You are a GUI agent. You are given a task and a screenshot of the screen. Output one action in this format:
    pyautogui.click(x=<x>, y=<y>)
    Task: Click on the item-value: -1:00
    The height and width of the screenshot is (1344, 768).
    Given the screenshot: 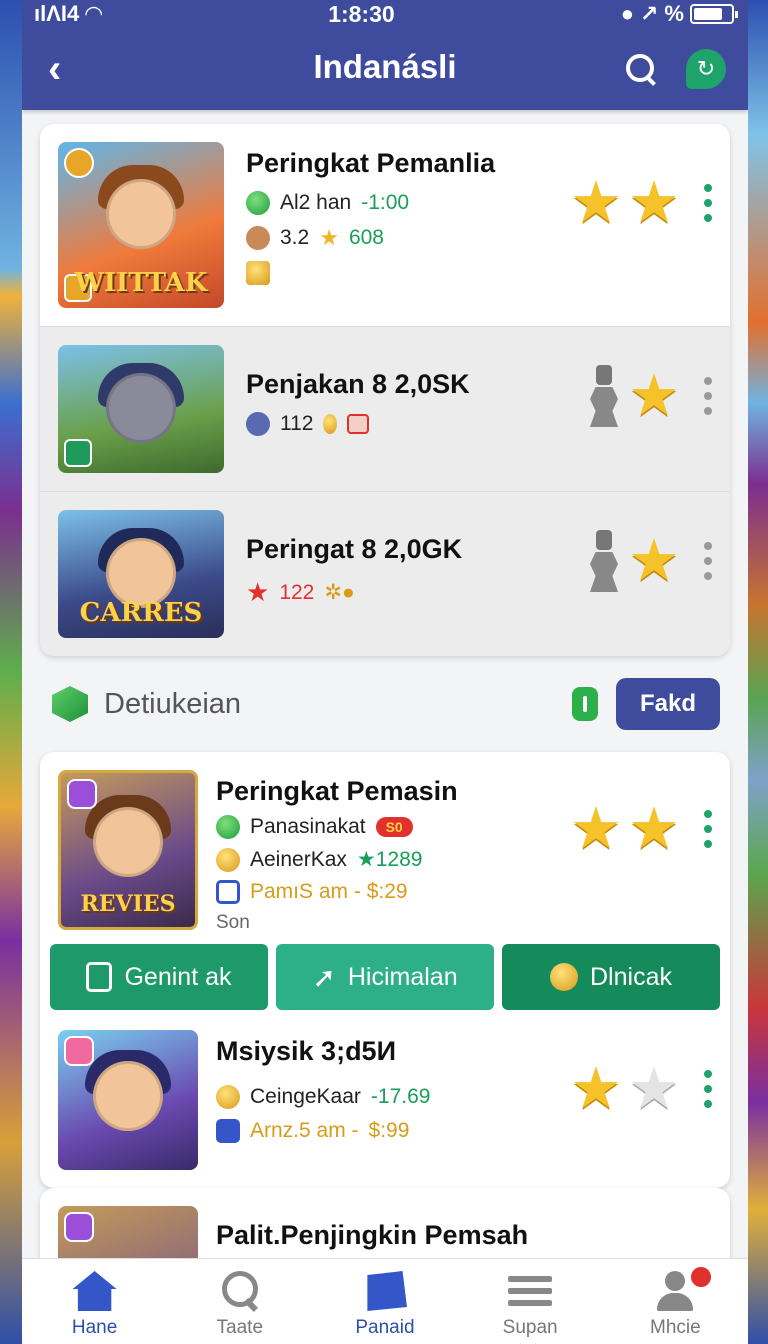 What is the action you would take?
    pyautogui.click(x=385, y=202)
    